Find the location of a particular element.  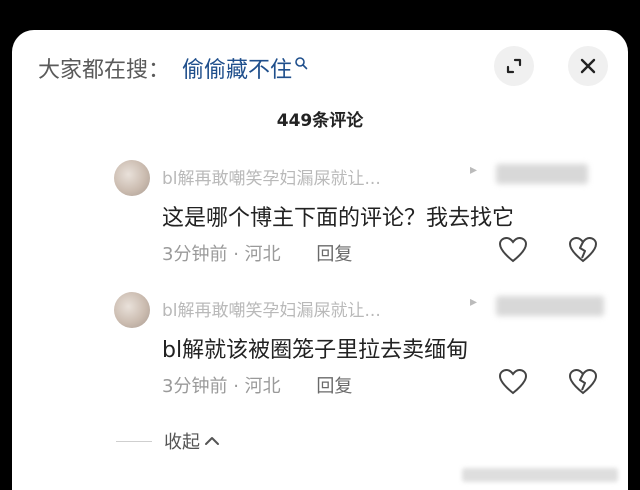

search-prefix-label: 大家都在搜： is located at coordinates (104, 70).